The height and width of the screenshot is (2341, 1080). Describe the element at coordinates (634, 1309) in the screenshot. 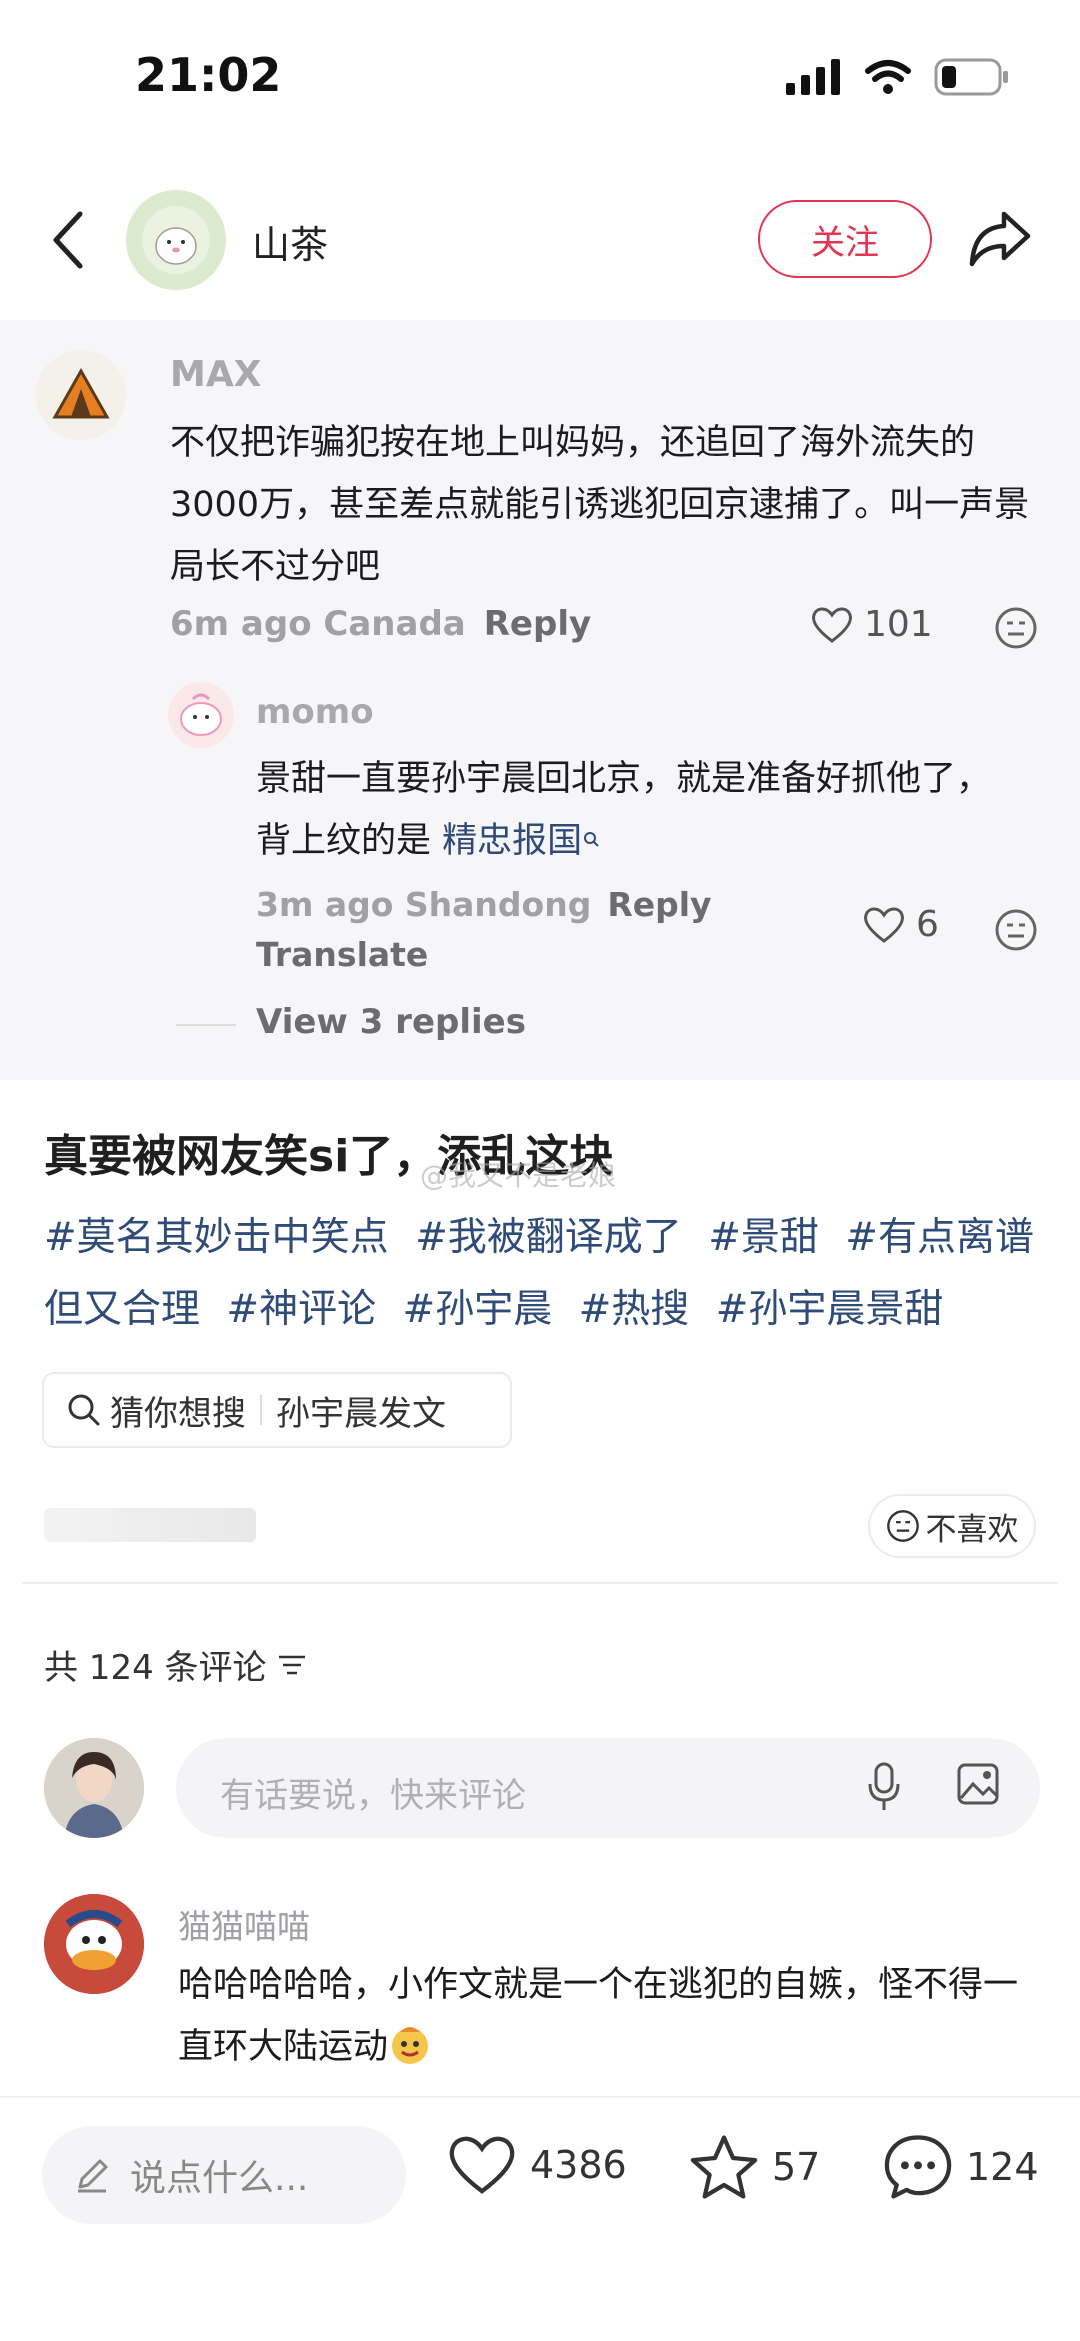

I see `hashtag: #热搜` at that location.